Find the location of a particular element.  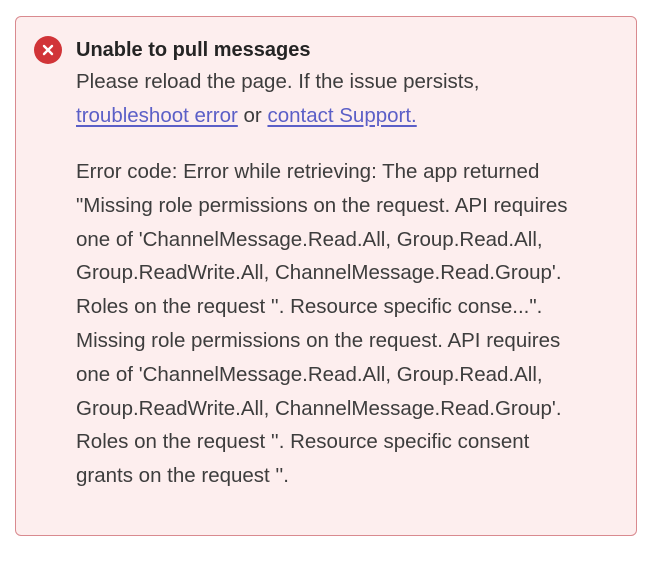

error-circle-icon is located at coordinates (48, 50).